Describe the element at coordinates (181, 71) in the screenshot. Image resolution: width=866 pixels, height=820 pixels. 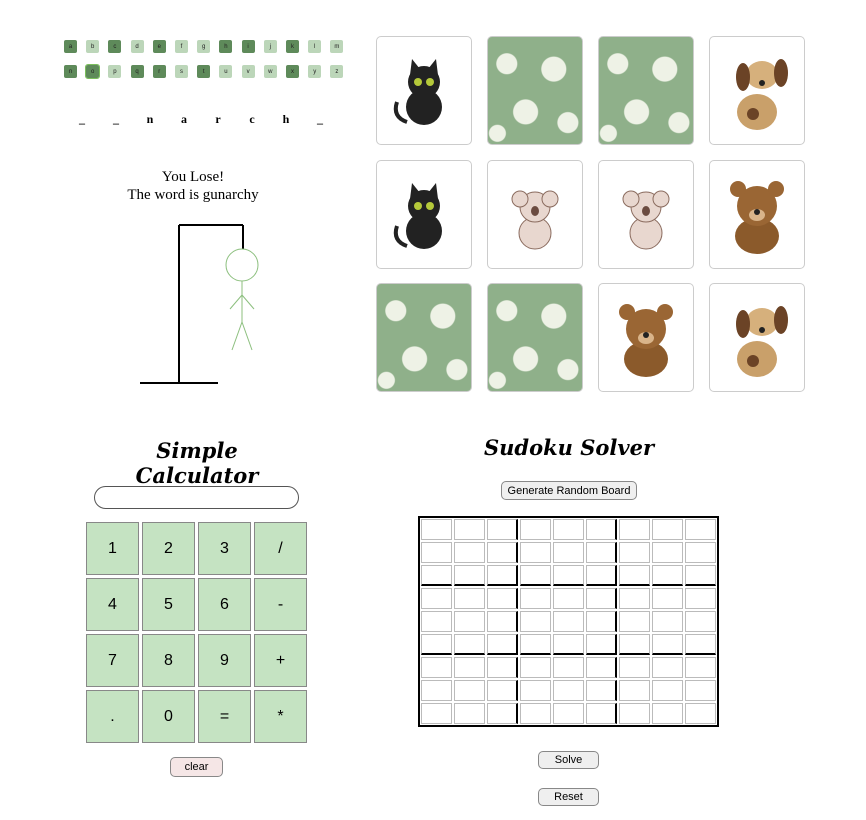
I see `letter-key: s` at that location.